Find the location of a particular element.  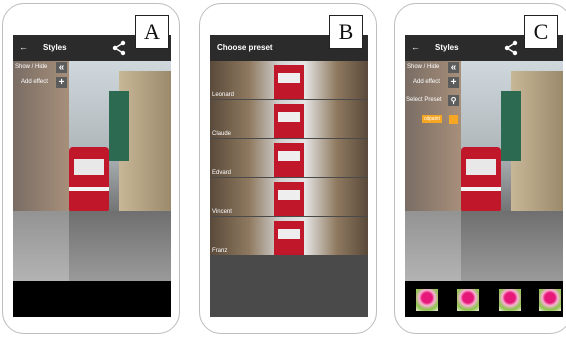

preset-label: Franz is located at coordinates (220, 251).